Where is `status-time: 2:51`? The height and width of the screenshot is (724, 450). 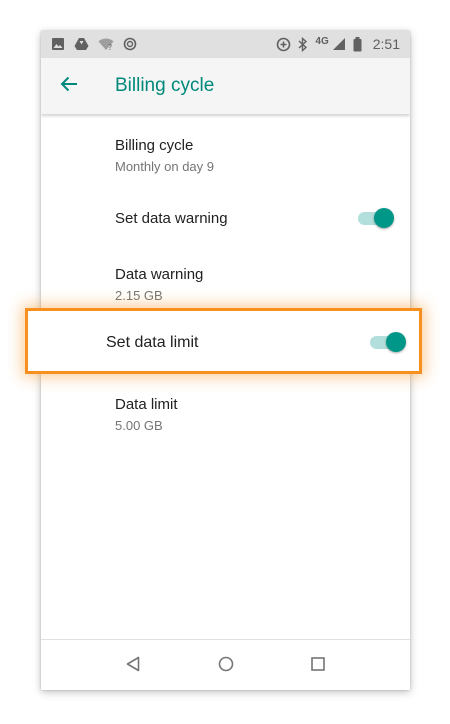
status-time: 2:51 is located at coordinates (386, 44).